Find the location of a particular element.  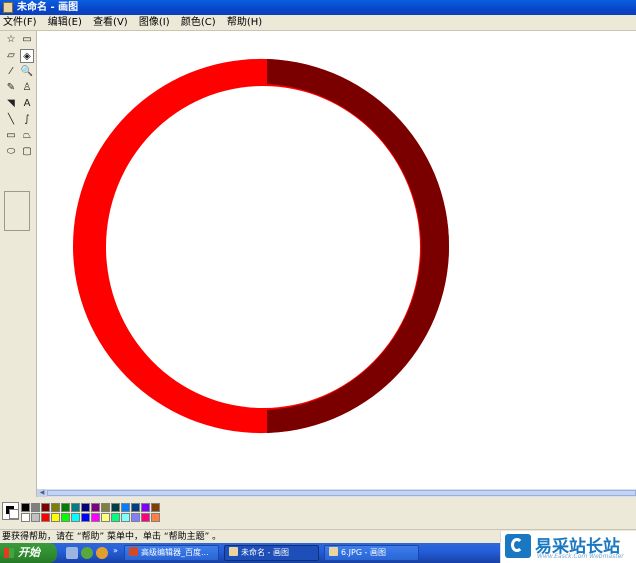

windows-logo-icon is located at coordinates (9, 553).